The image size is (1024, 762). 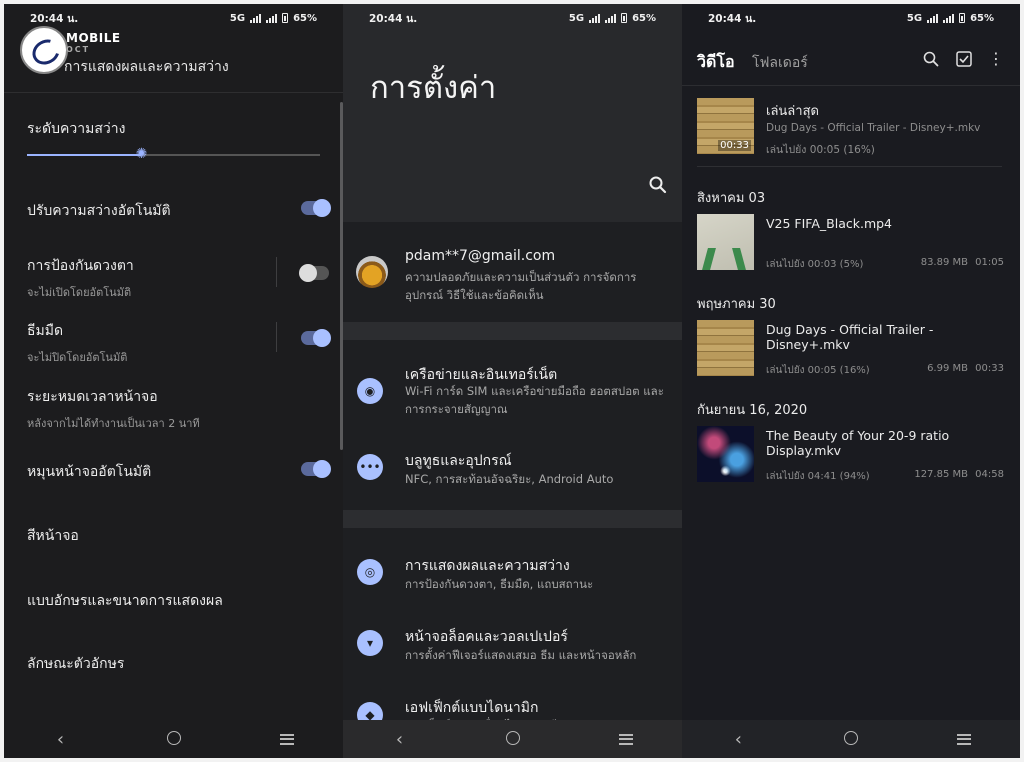 What do you see at coordinates (370, 643) in the screenshot?
I see `lockscreen-icon: ▾` at bounding box center [370, 643].